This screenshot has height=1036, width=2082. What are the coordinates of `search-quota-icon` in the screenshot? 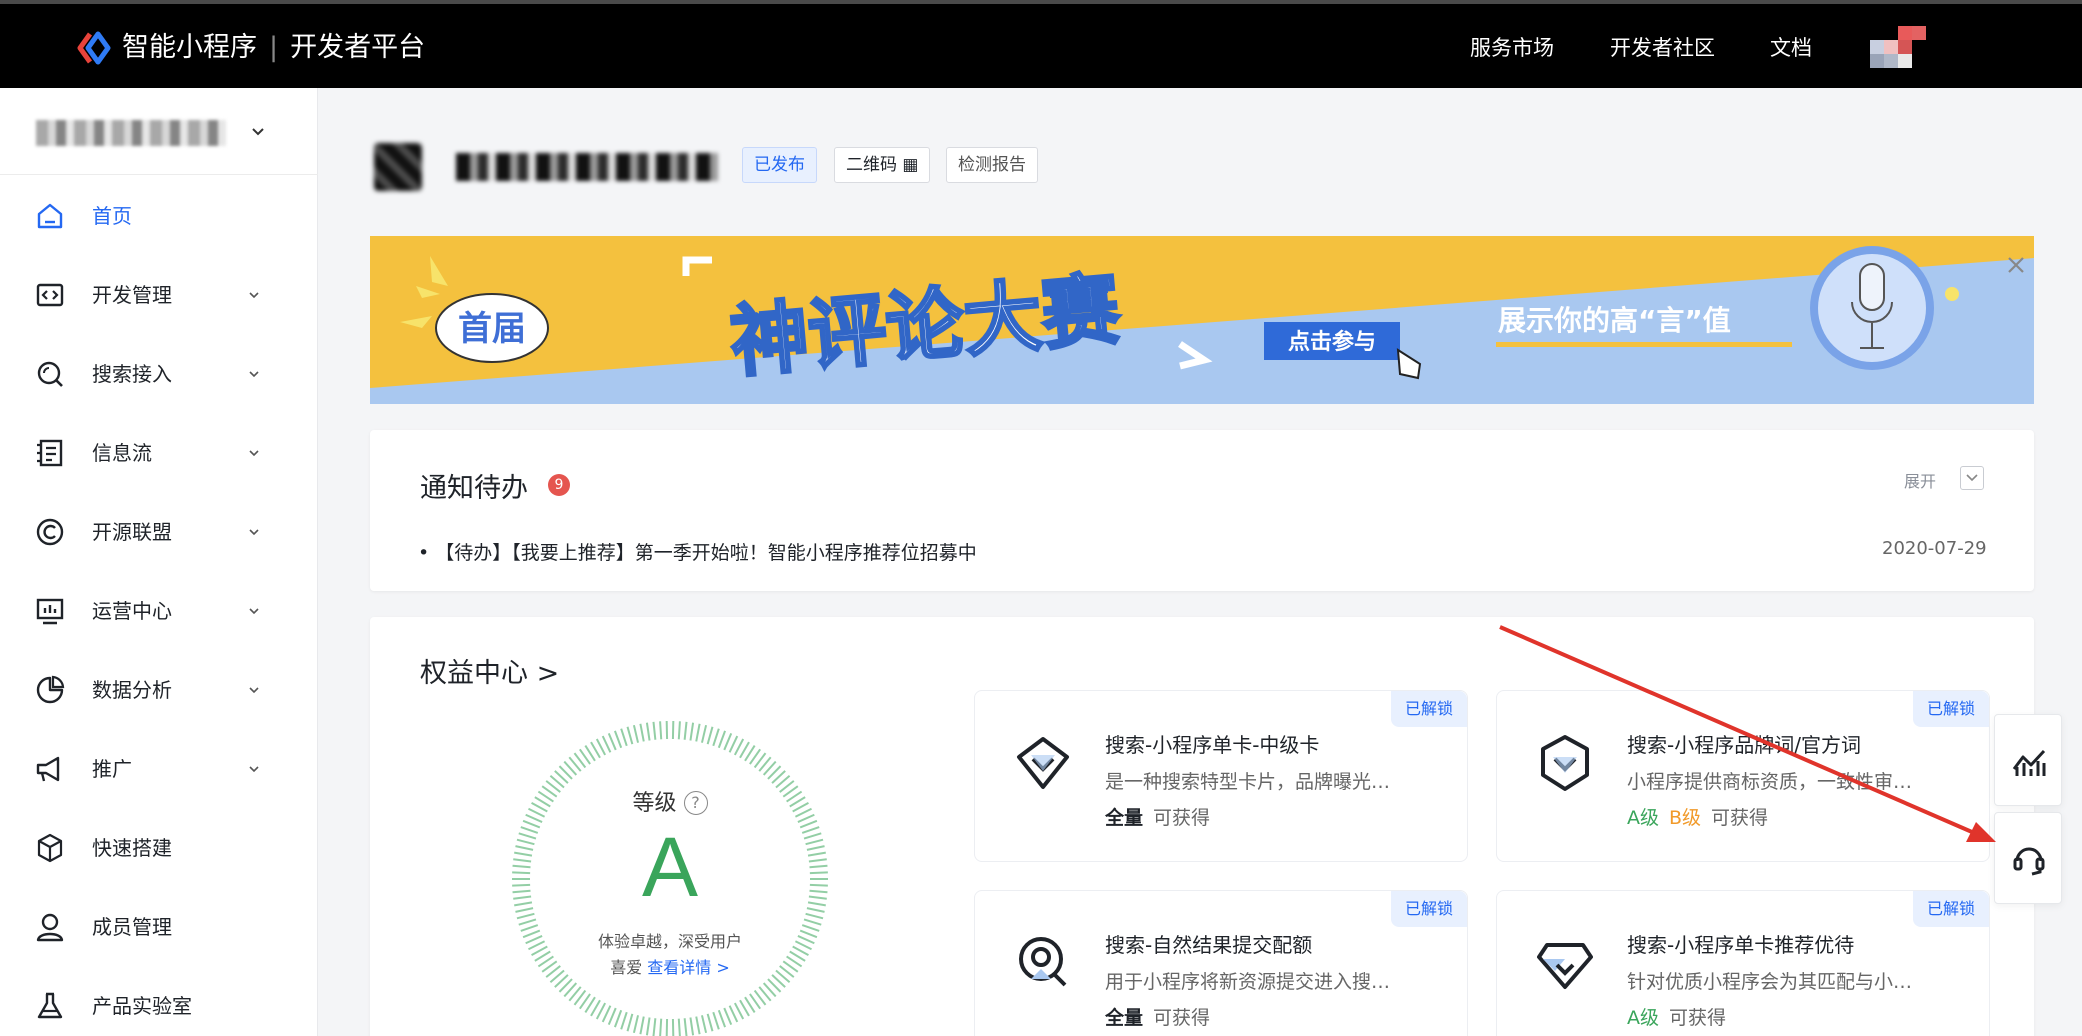 It's located at (1043, 962).